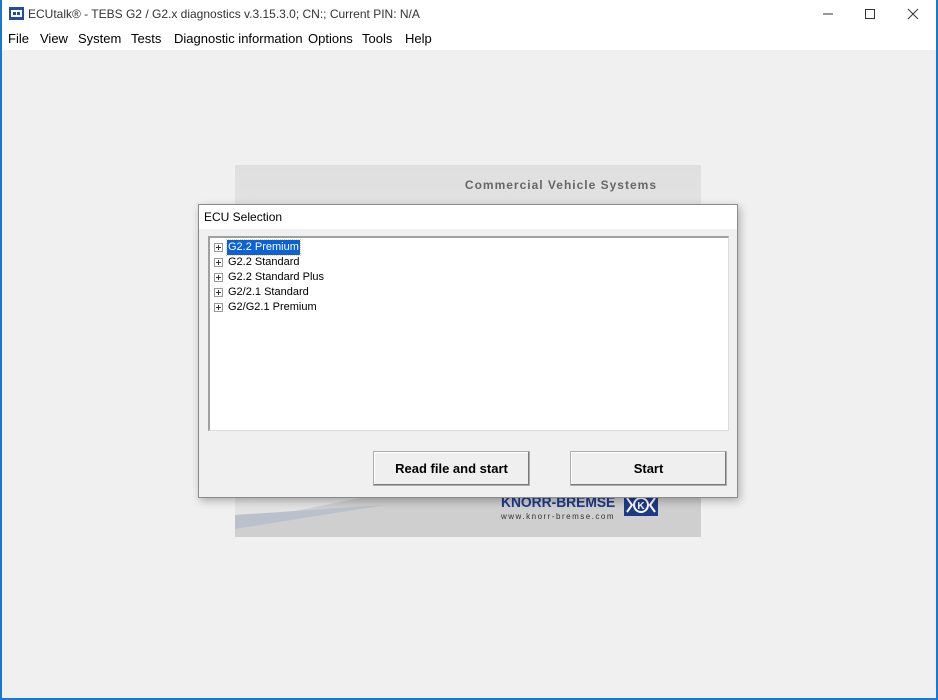 This screenshot has height=700, width=938. Describe the element at coordinates (18, 38) in the screenshot. I see `menu-file: File` at that location.